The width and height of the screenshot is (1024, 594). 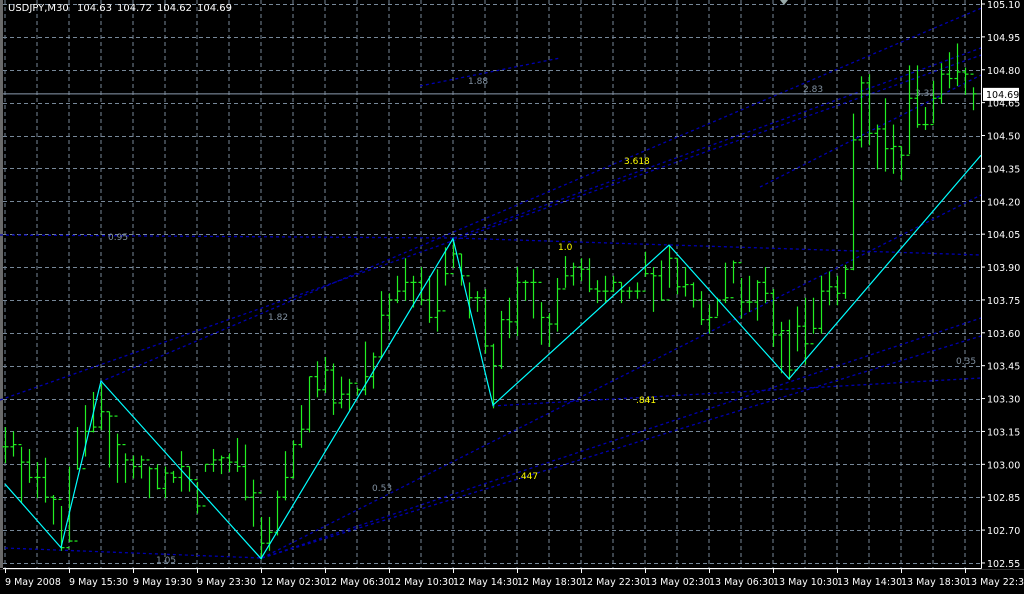 What do you see at coordinates (1003, 564) in the screenshot?
I see `price-tick-label: 102.55` at bounding box center [1003, 564].